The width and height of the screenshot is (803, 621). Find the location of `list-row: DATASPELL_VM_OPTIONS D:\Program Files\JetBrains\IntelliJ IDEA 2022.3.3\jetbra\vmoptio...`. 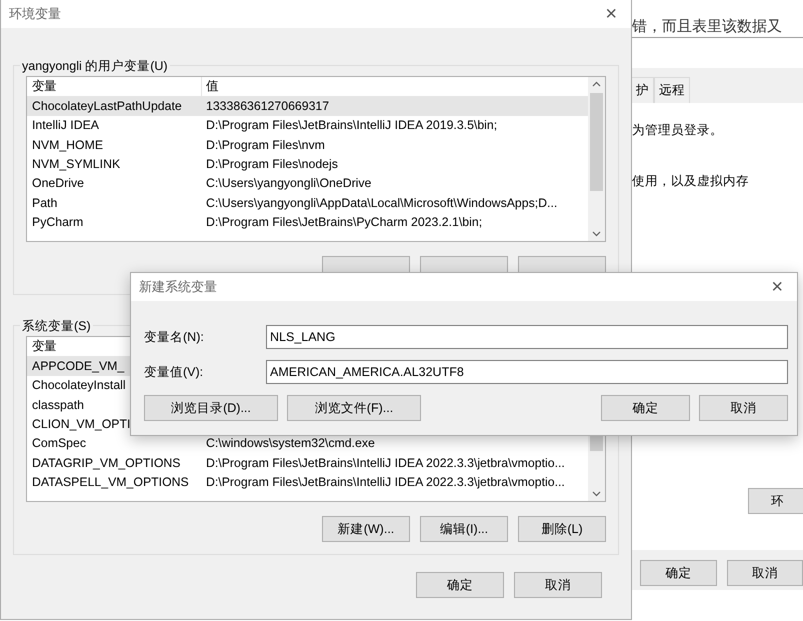

list-row: DATASPELL_VM_OPTIONS D:\Program Files\JetBrains\IntelliJ IDEA 2022.3.3\jetbra\vmoptio... is located at coordinates (307, 482).